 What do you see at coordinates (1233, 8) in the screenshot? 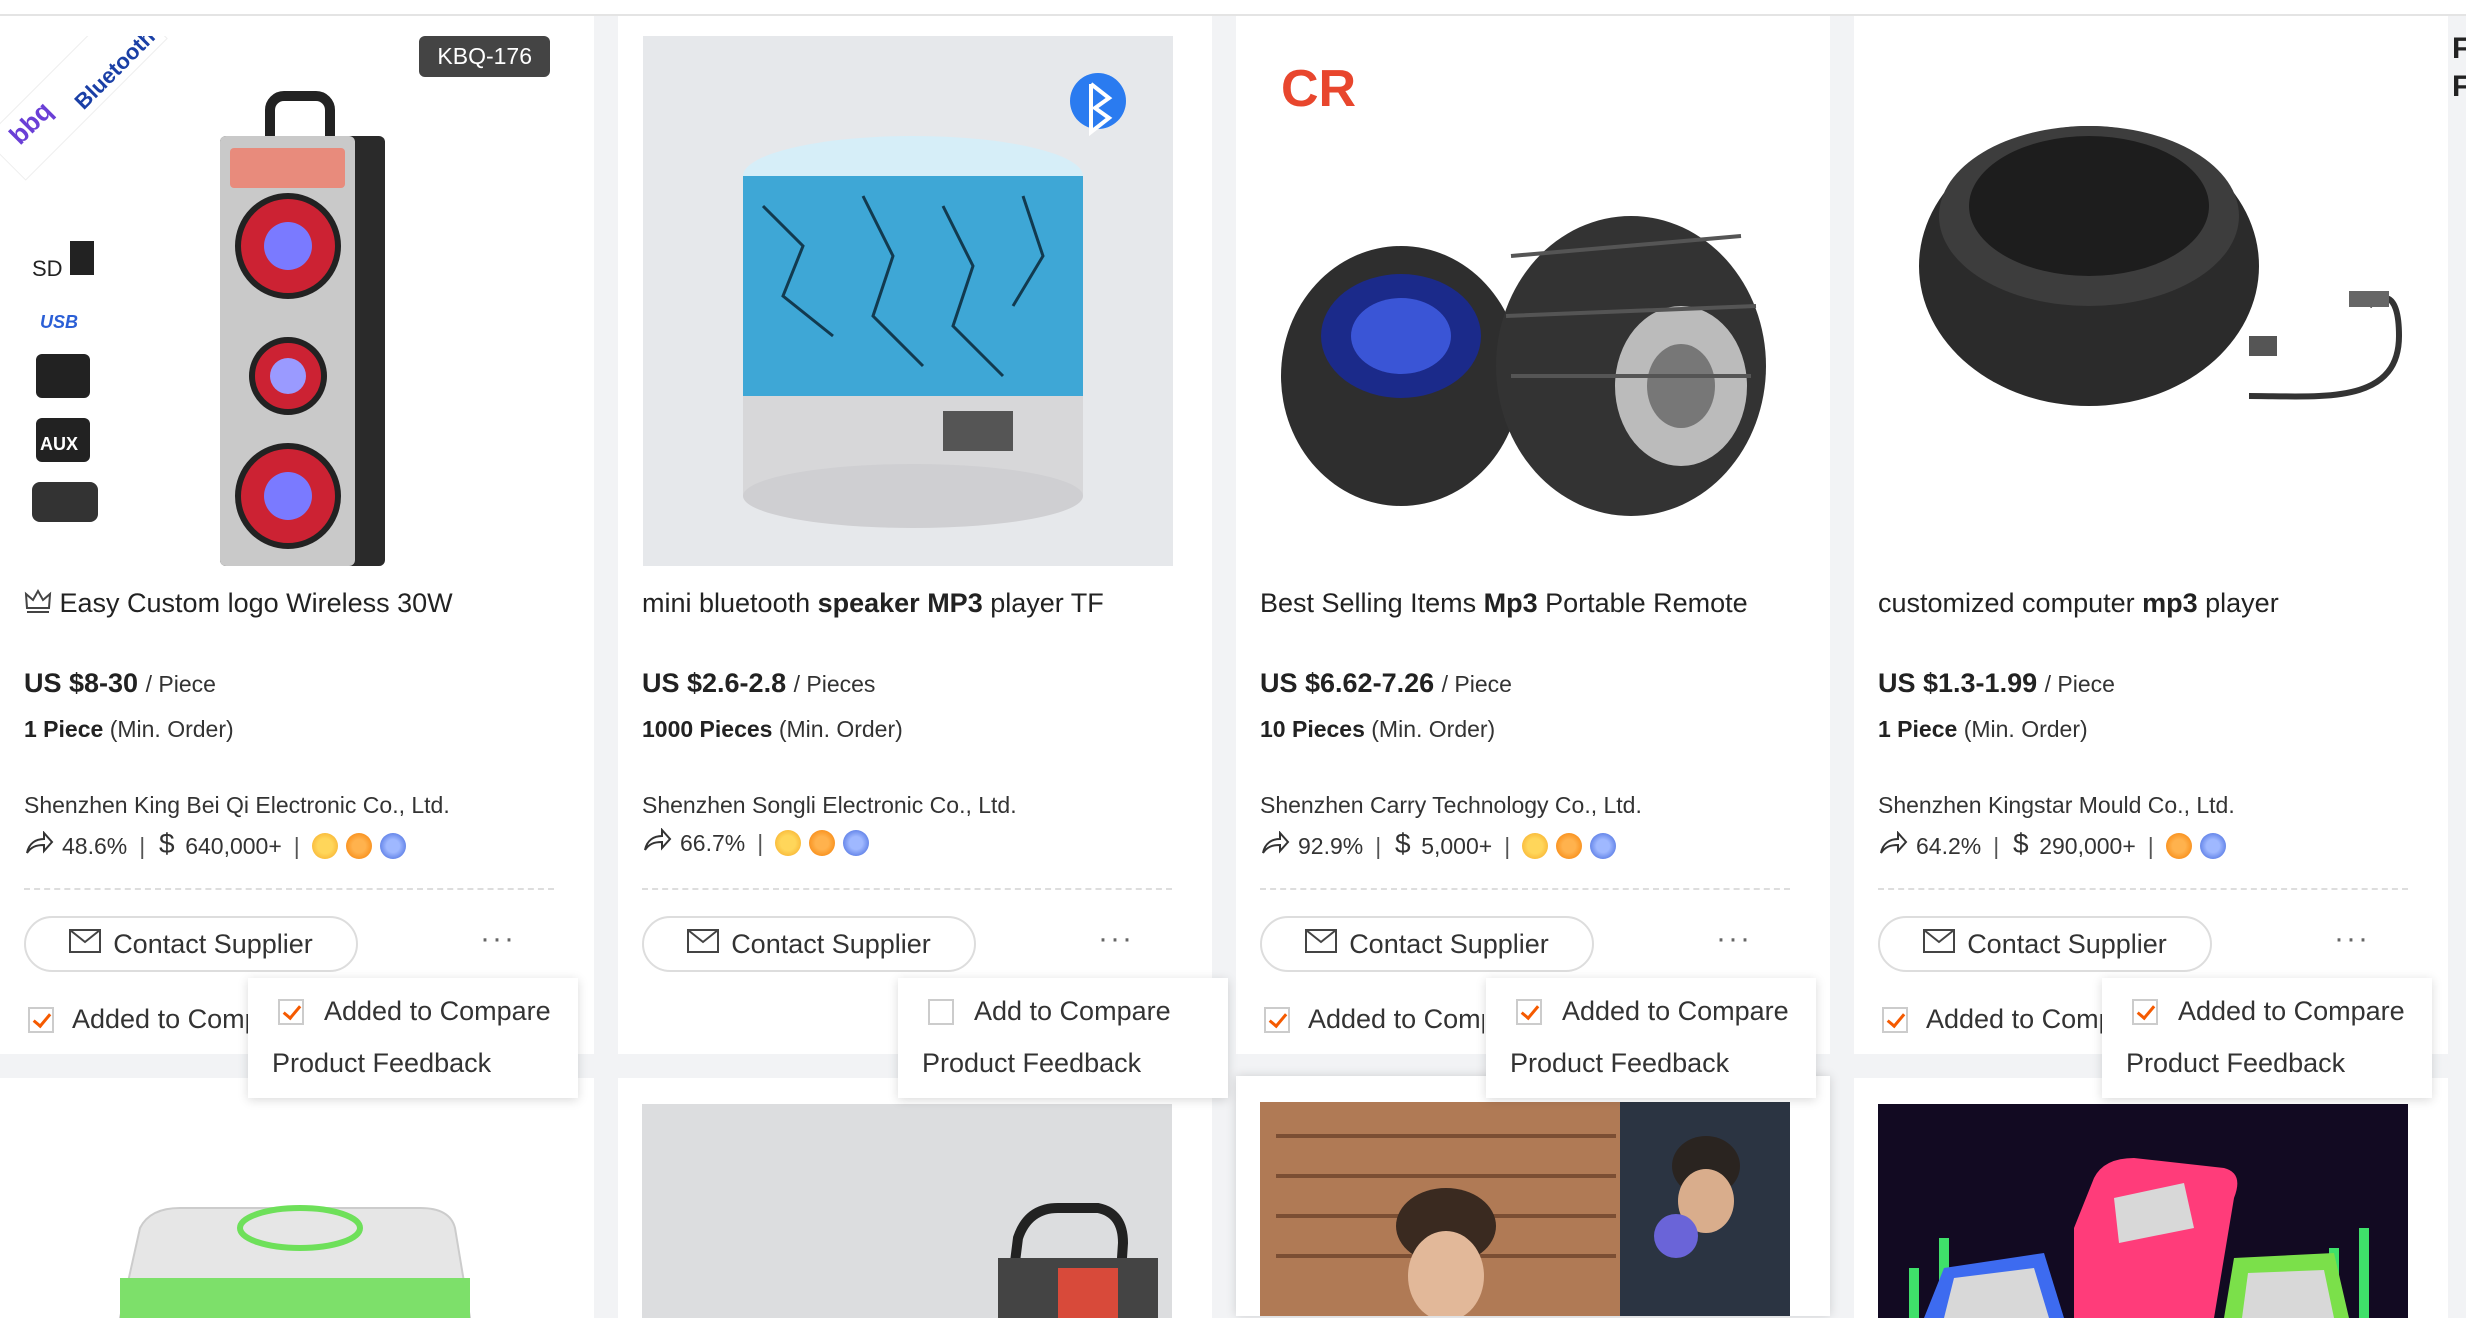
I see `top-border` at bounding box center [1233, 8].